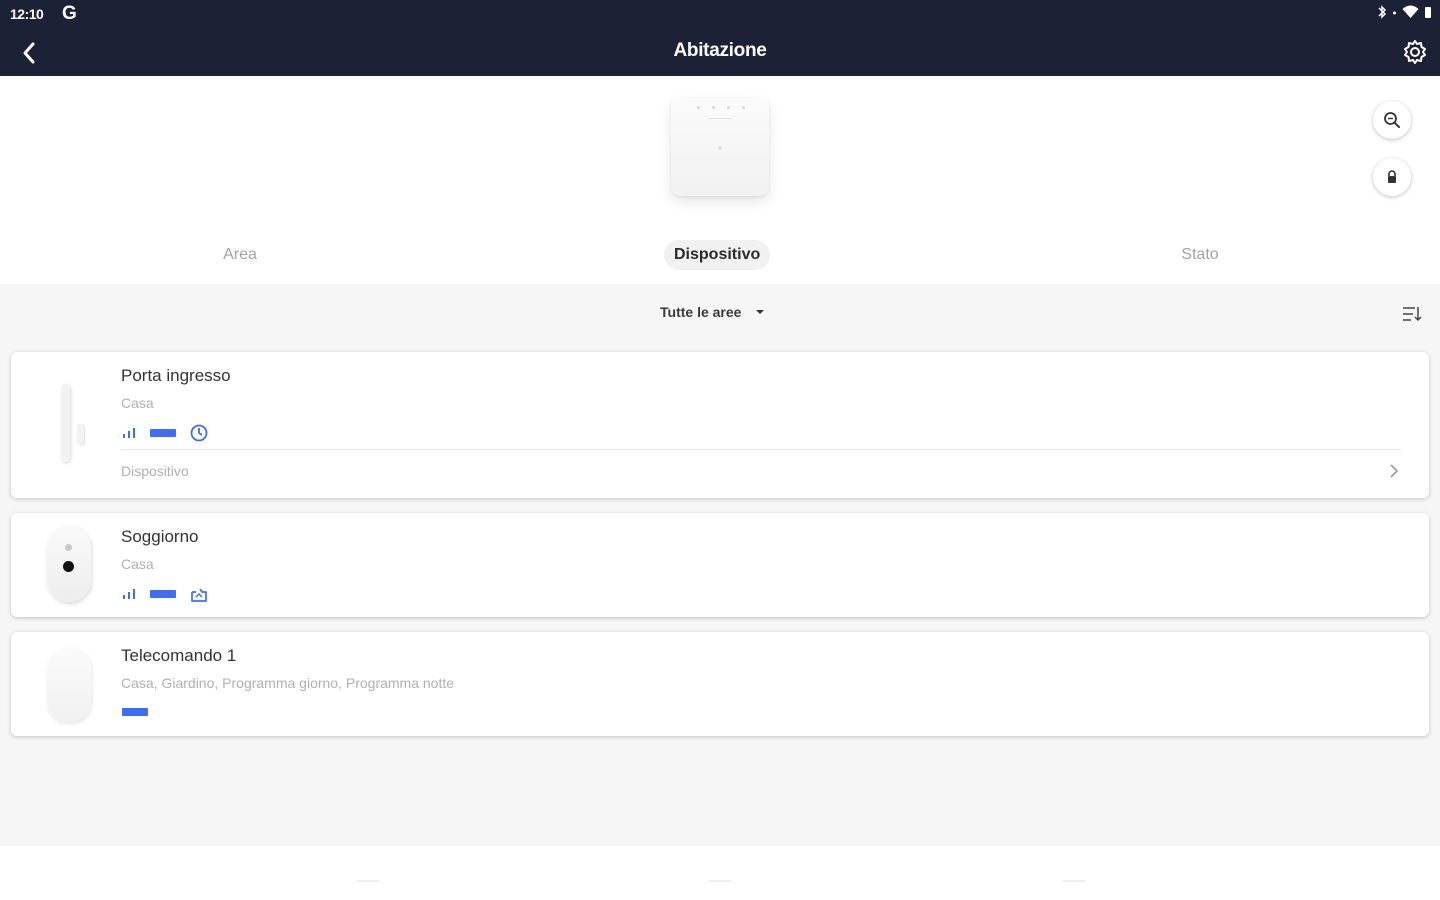 The width and height of the screenshot is (1440, 900). What do you see at coordinates (720, 873) in the screenshot?
I see `bottom-bar` at bounding box center [720, 873].